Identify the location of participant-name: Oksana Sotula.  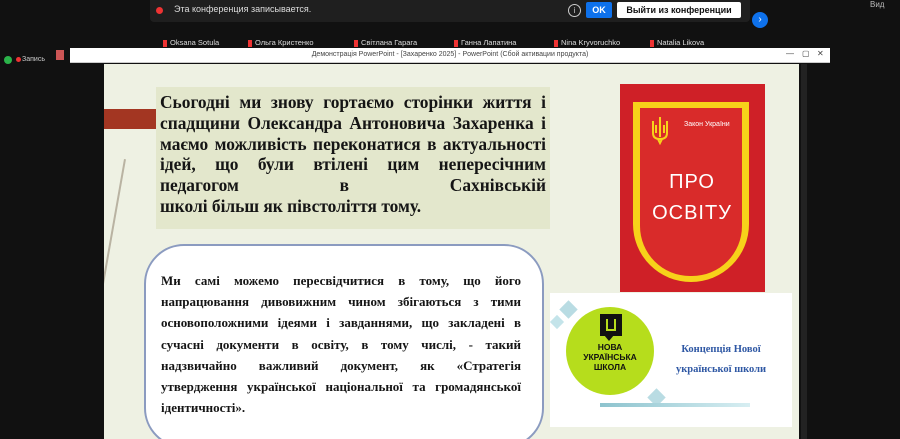
(195, 42).